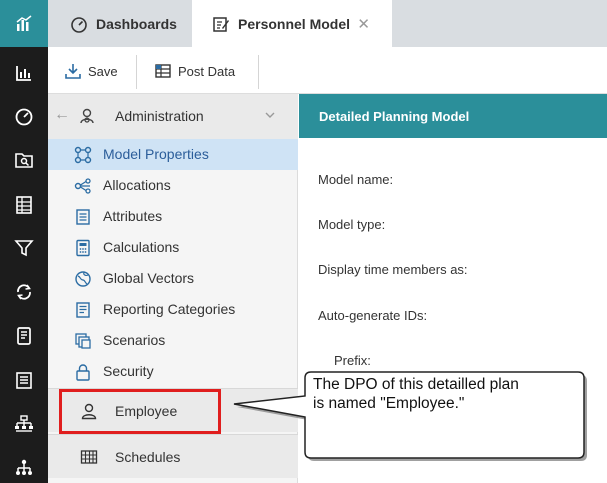  Describe the element at coordinates (270, 115) in the screenshot. I see `chevron-down-icon` at that location.